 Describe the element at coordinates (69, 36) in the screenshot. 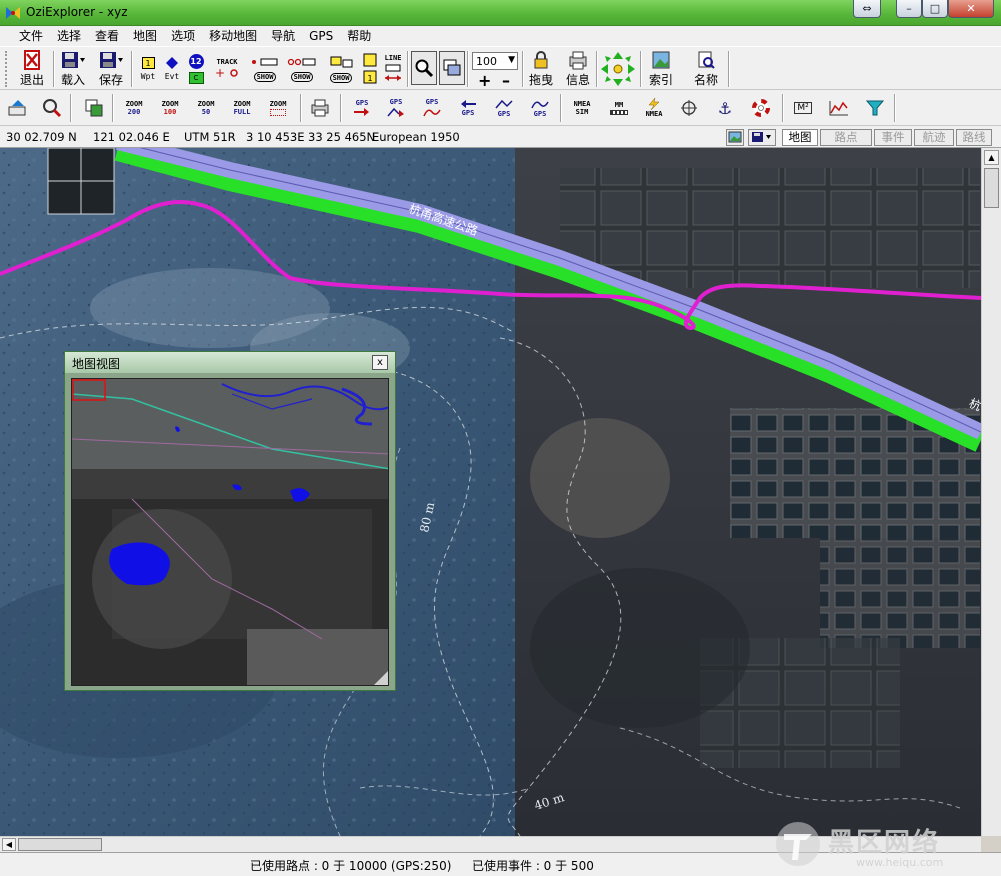

I see `menu-select: 选择` at that location.